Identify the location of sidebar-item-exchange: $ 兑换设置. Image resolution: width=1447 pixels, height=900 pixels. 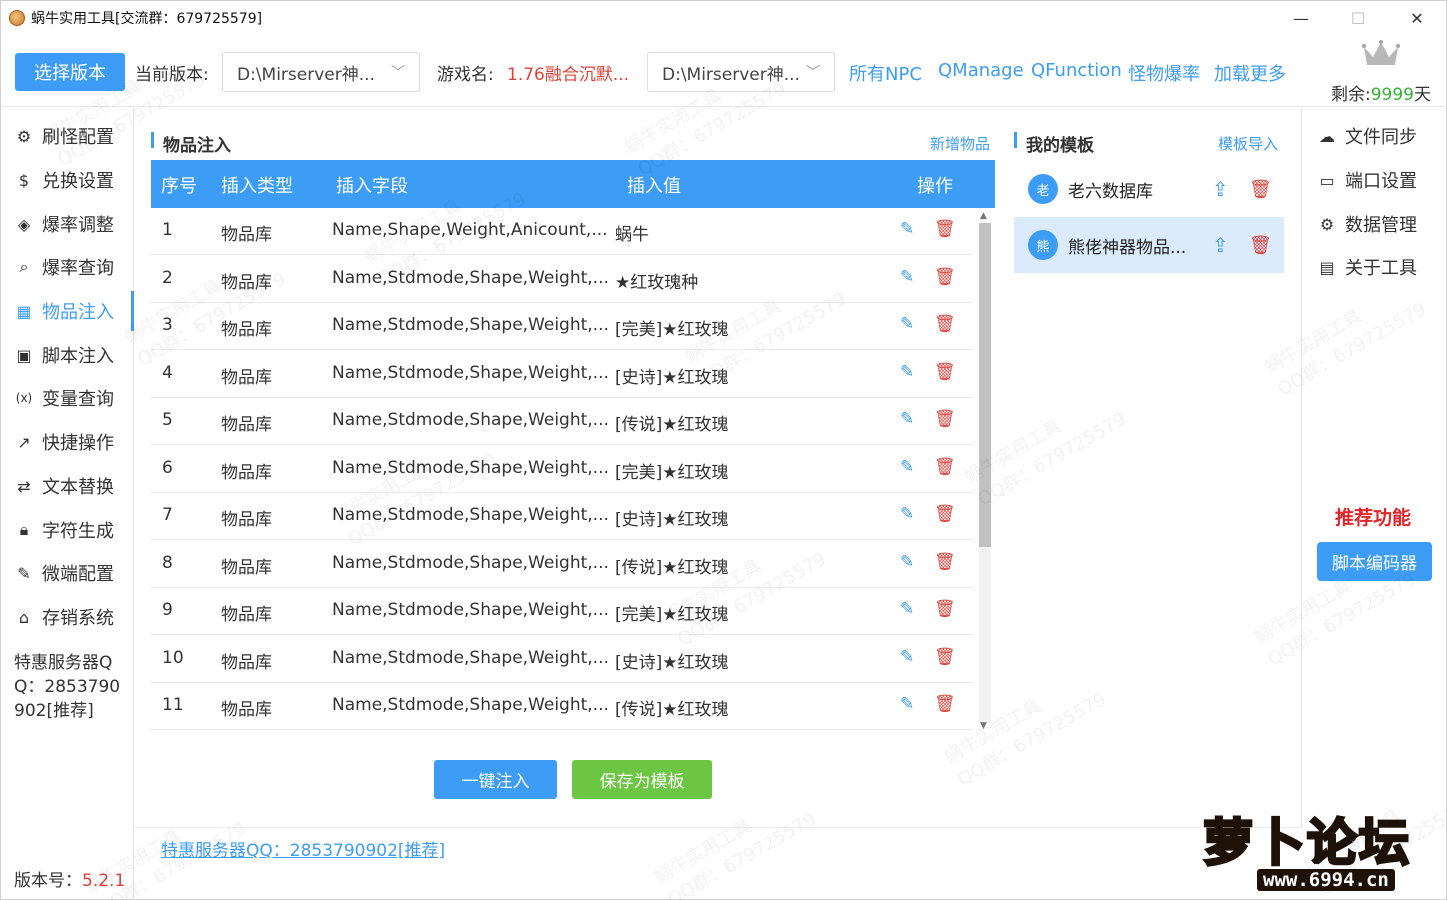
(67, 180).